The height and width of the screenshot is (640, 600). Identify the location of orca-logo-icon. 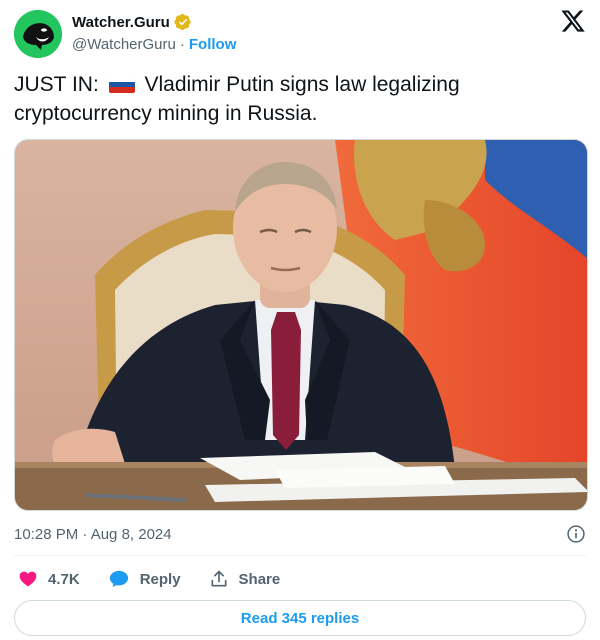
(38, 34).